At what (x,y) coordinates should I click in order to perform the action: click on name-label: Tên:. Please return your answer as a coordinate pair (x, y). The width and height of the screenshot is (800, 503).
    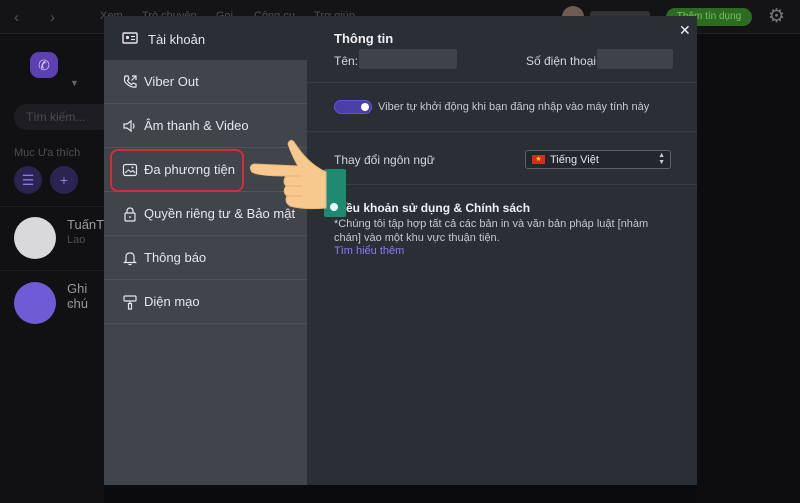
    Looking at the image, I should click on (346, 61).